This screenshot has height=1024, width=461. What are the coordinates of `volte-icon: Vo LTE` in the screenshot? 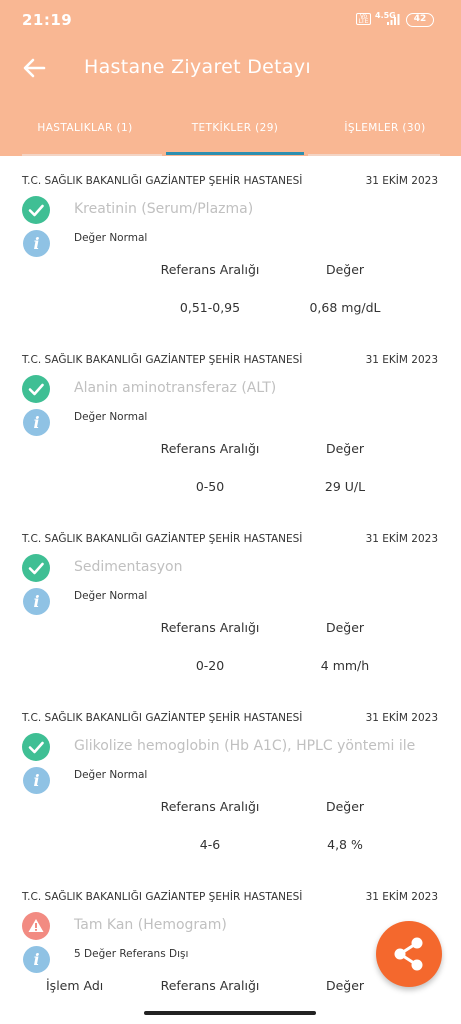 It's located at (363, 19).